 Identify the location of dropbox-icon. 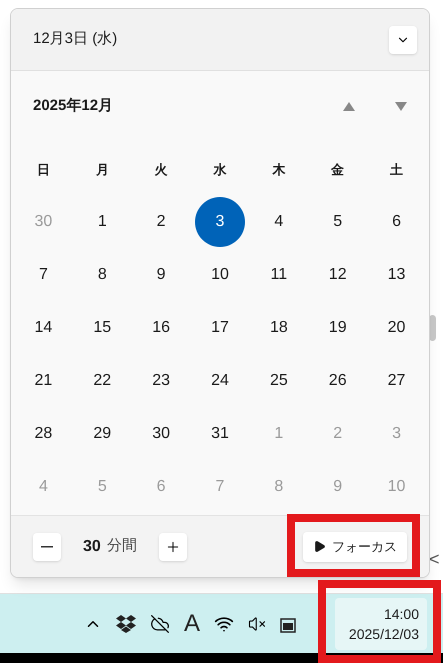
(126, 623).